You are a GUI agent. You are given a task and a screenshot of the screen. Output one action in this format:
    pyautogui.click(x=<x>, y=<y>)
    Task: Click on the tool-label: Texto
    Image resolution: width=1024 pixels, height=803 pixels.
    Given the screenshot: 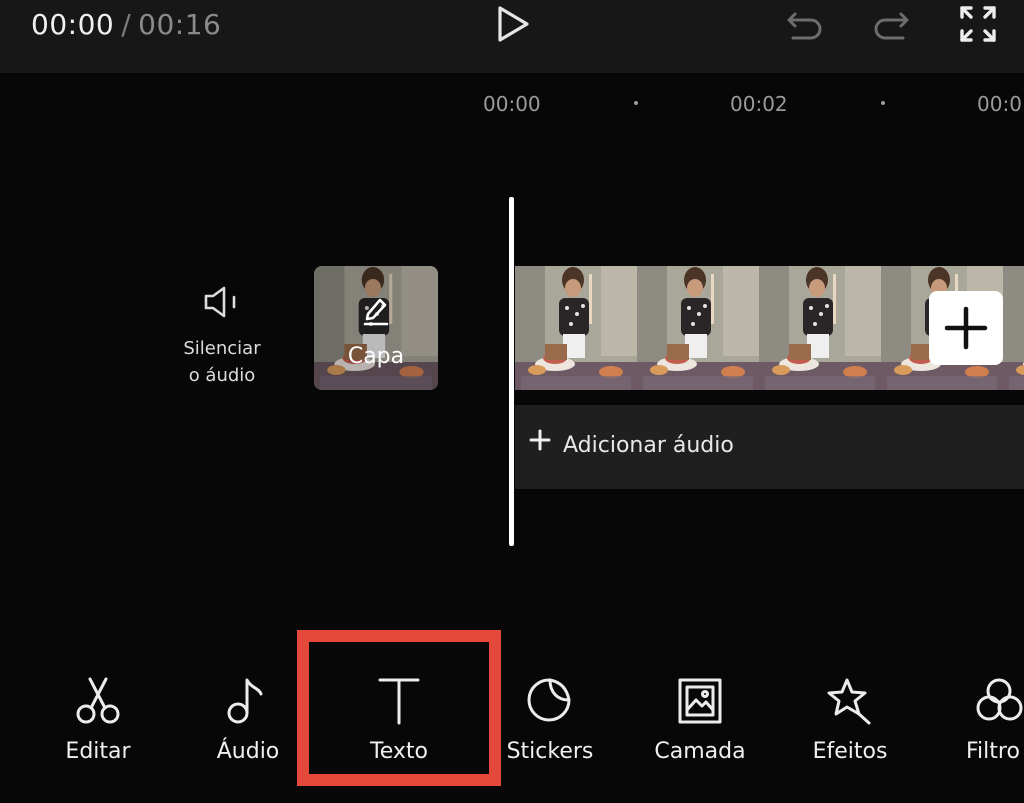 What is the action you would take?
    pyautogui.click(x=399, y=751)
    